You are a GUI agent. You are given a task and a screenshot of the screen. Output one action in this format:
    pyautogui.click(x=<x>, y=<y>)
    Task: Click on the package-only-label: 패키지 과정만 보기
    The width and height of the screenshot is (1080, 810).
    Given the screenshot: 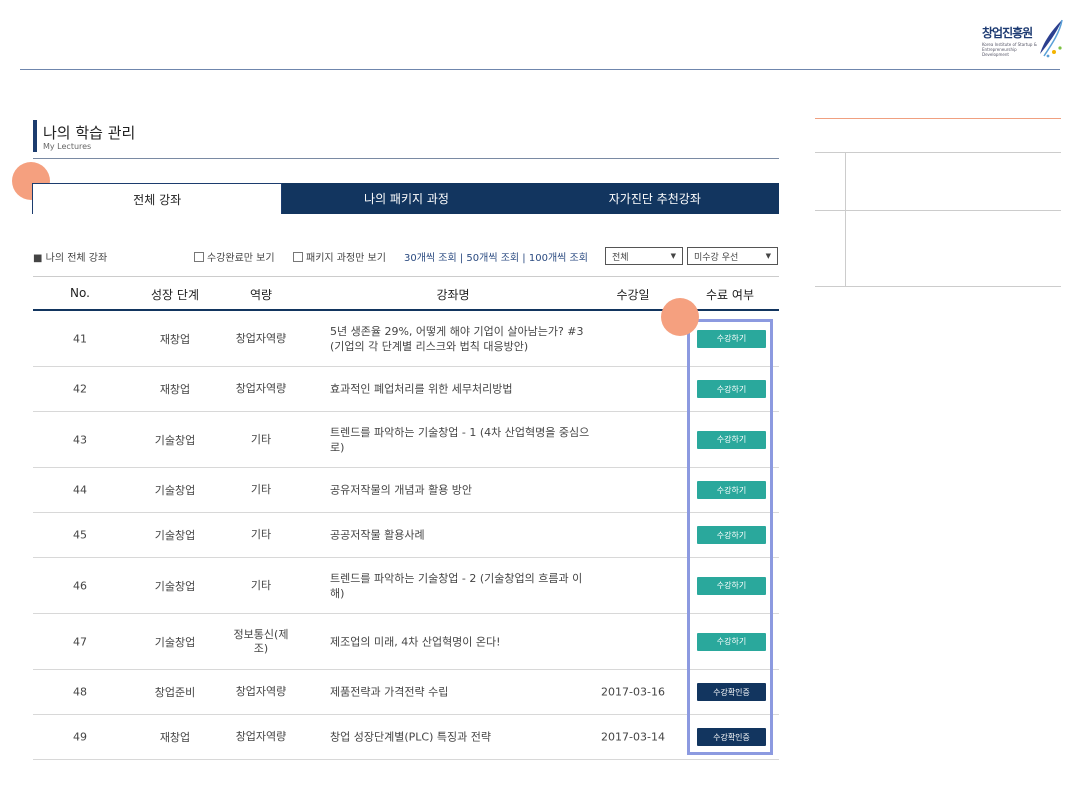 What is the action you would take?
    pyautogui.click(x=346, y=258)
    